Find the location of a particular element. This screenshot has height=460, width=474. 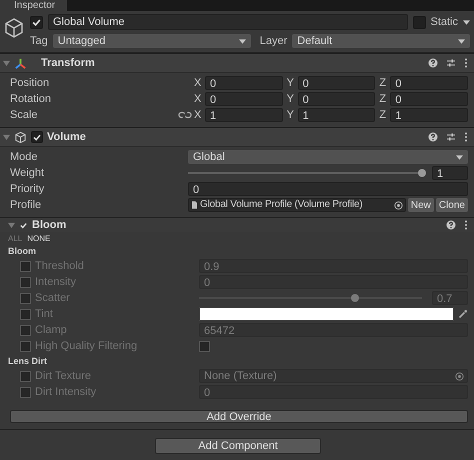

layer-label: Layer is located at coordinates (274, 41).